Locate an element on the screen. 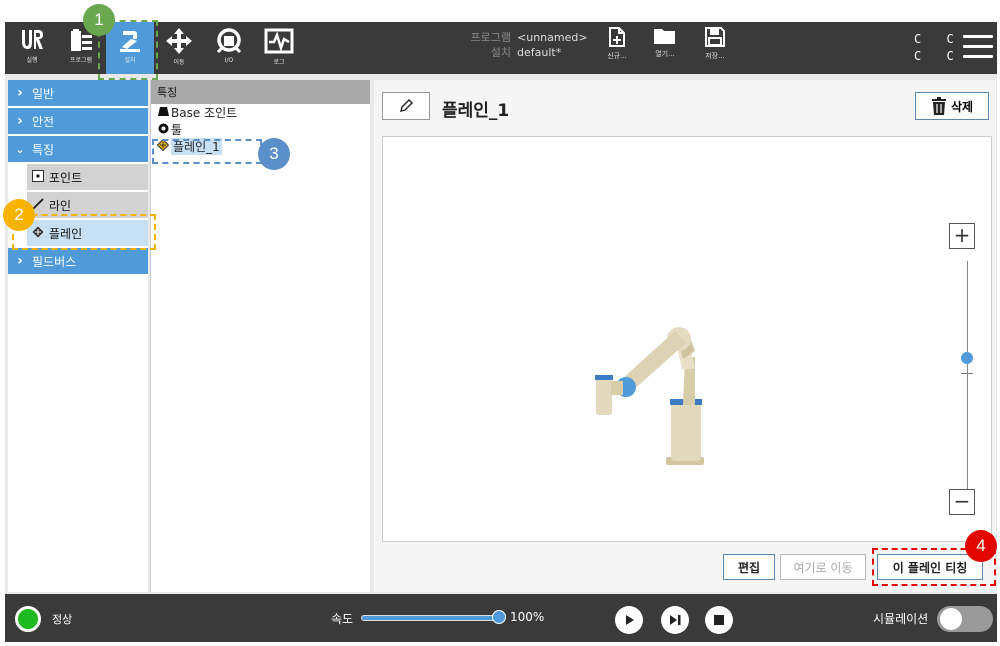 Image resolution: width=1000 pixels, height=646 pixels. io-icon is located at coordinates (229, 41).